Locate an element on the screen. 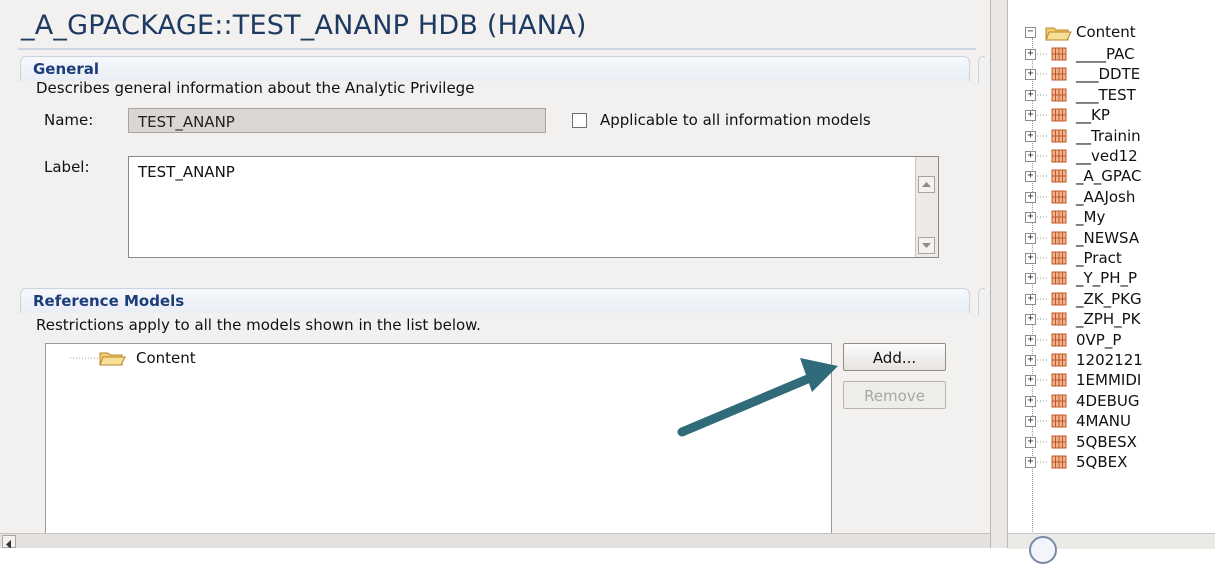 This screenshot has width=1215, height=564. navigator-package-row: + _A_GPAC is located at coordinates (1116, 177).